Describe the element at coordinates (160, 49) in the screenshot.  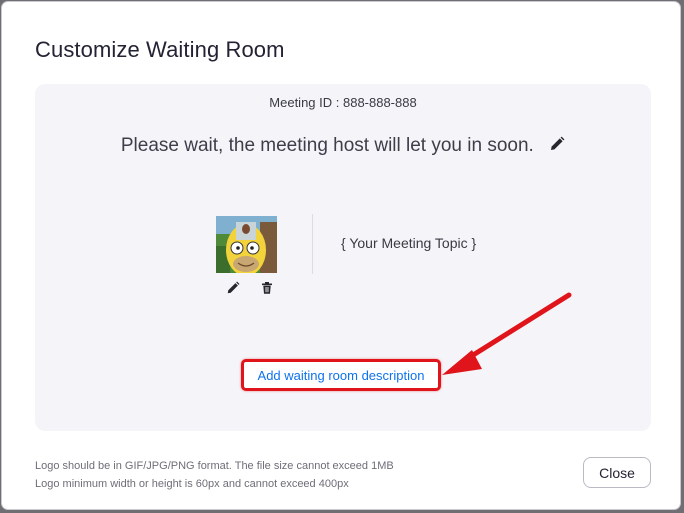
I see `dialog-title: Customize Waiting Room` at that location.